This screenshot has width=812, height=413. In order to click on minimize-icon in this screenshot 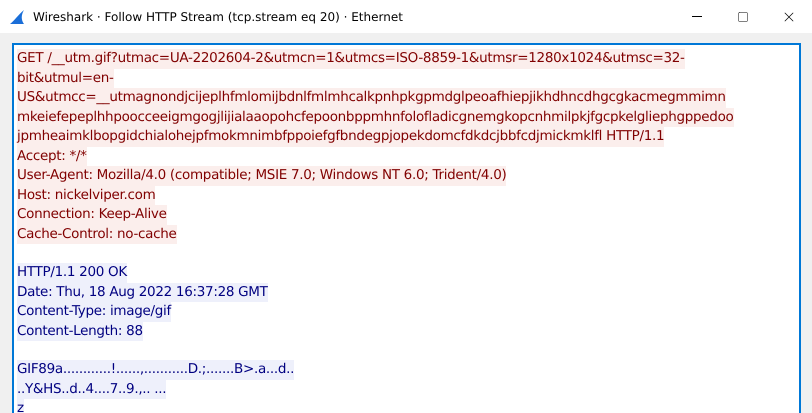, I will do `click(697, 16)`.